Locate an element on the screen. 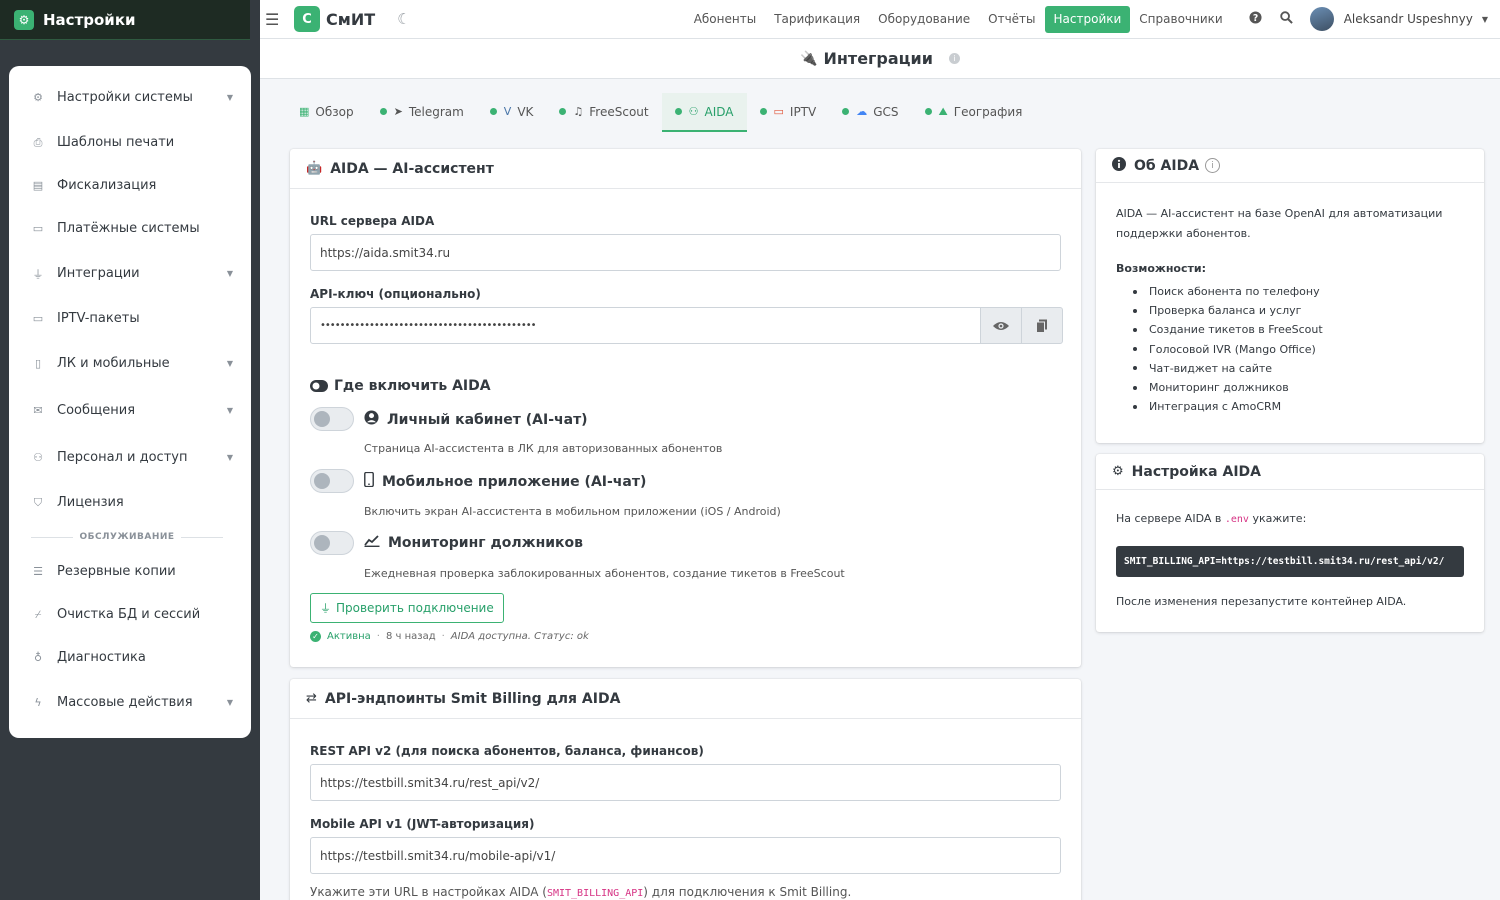 The image size is (1500, 900). cogs-icon: ⚙ is located at coordinates (38, 97).